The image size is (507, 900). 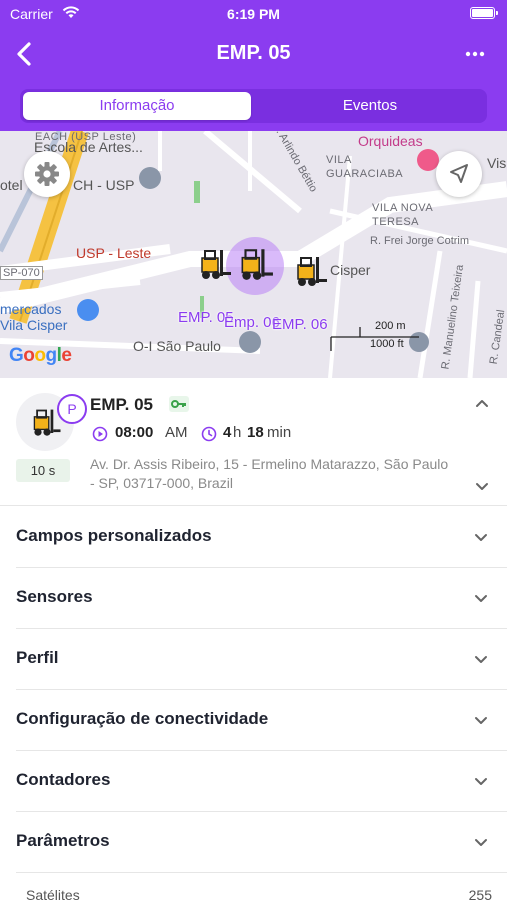 I want to click on status-bar: Carrier 6:19 PM, so click(x=253, y=14).